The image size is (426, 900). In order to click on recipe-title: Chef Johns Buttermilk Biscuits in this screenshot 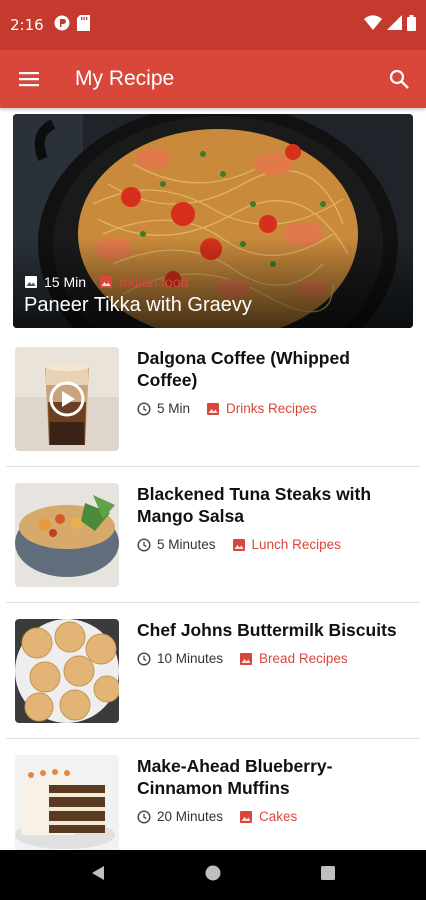, I will do `click(267, 630)`.